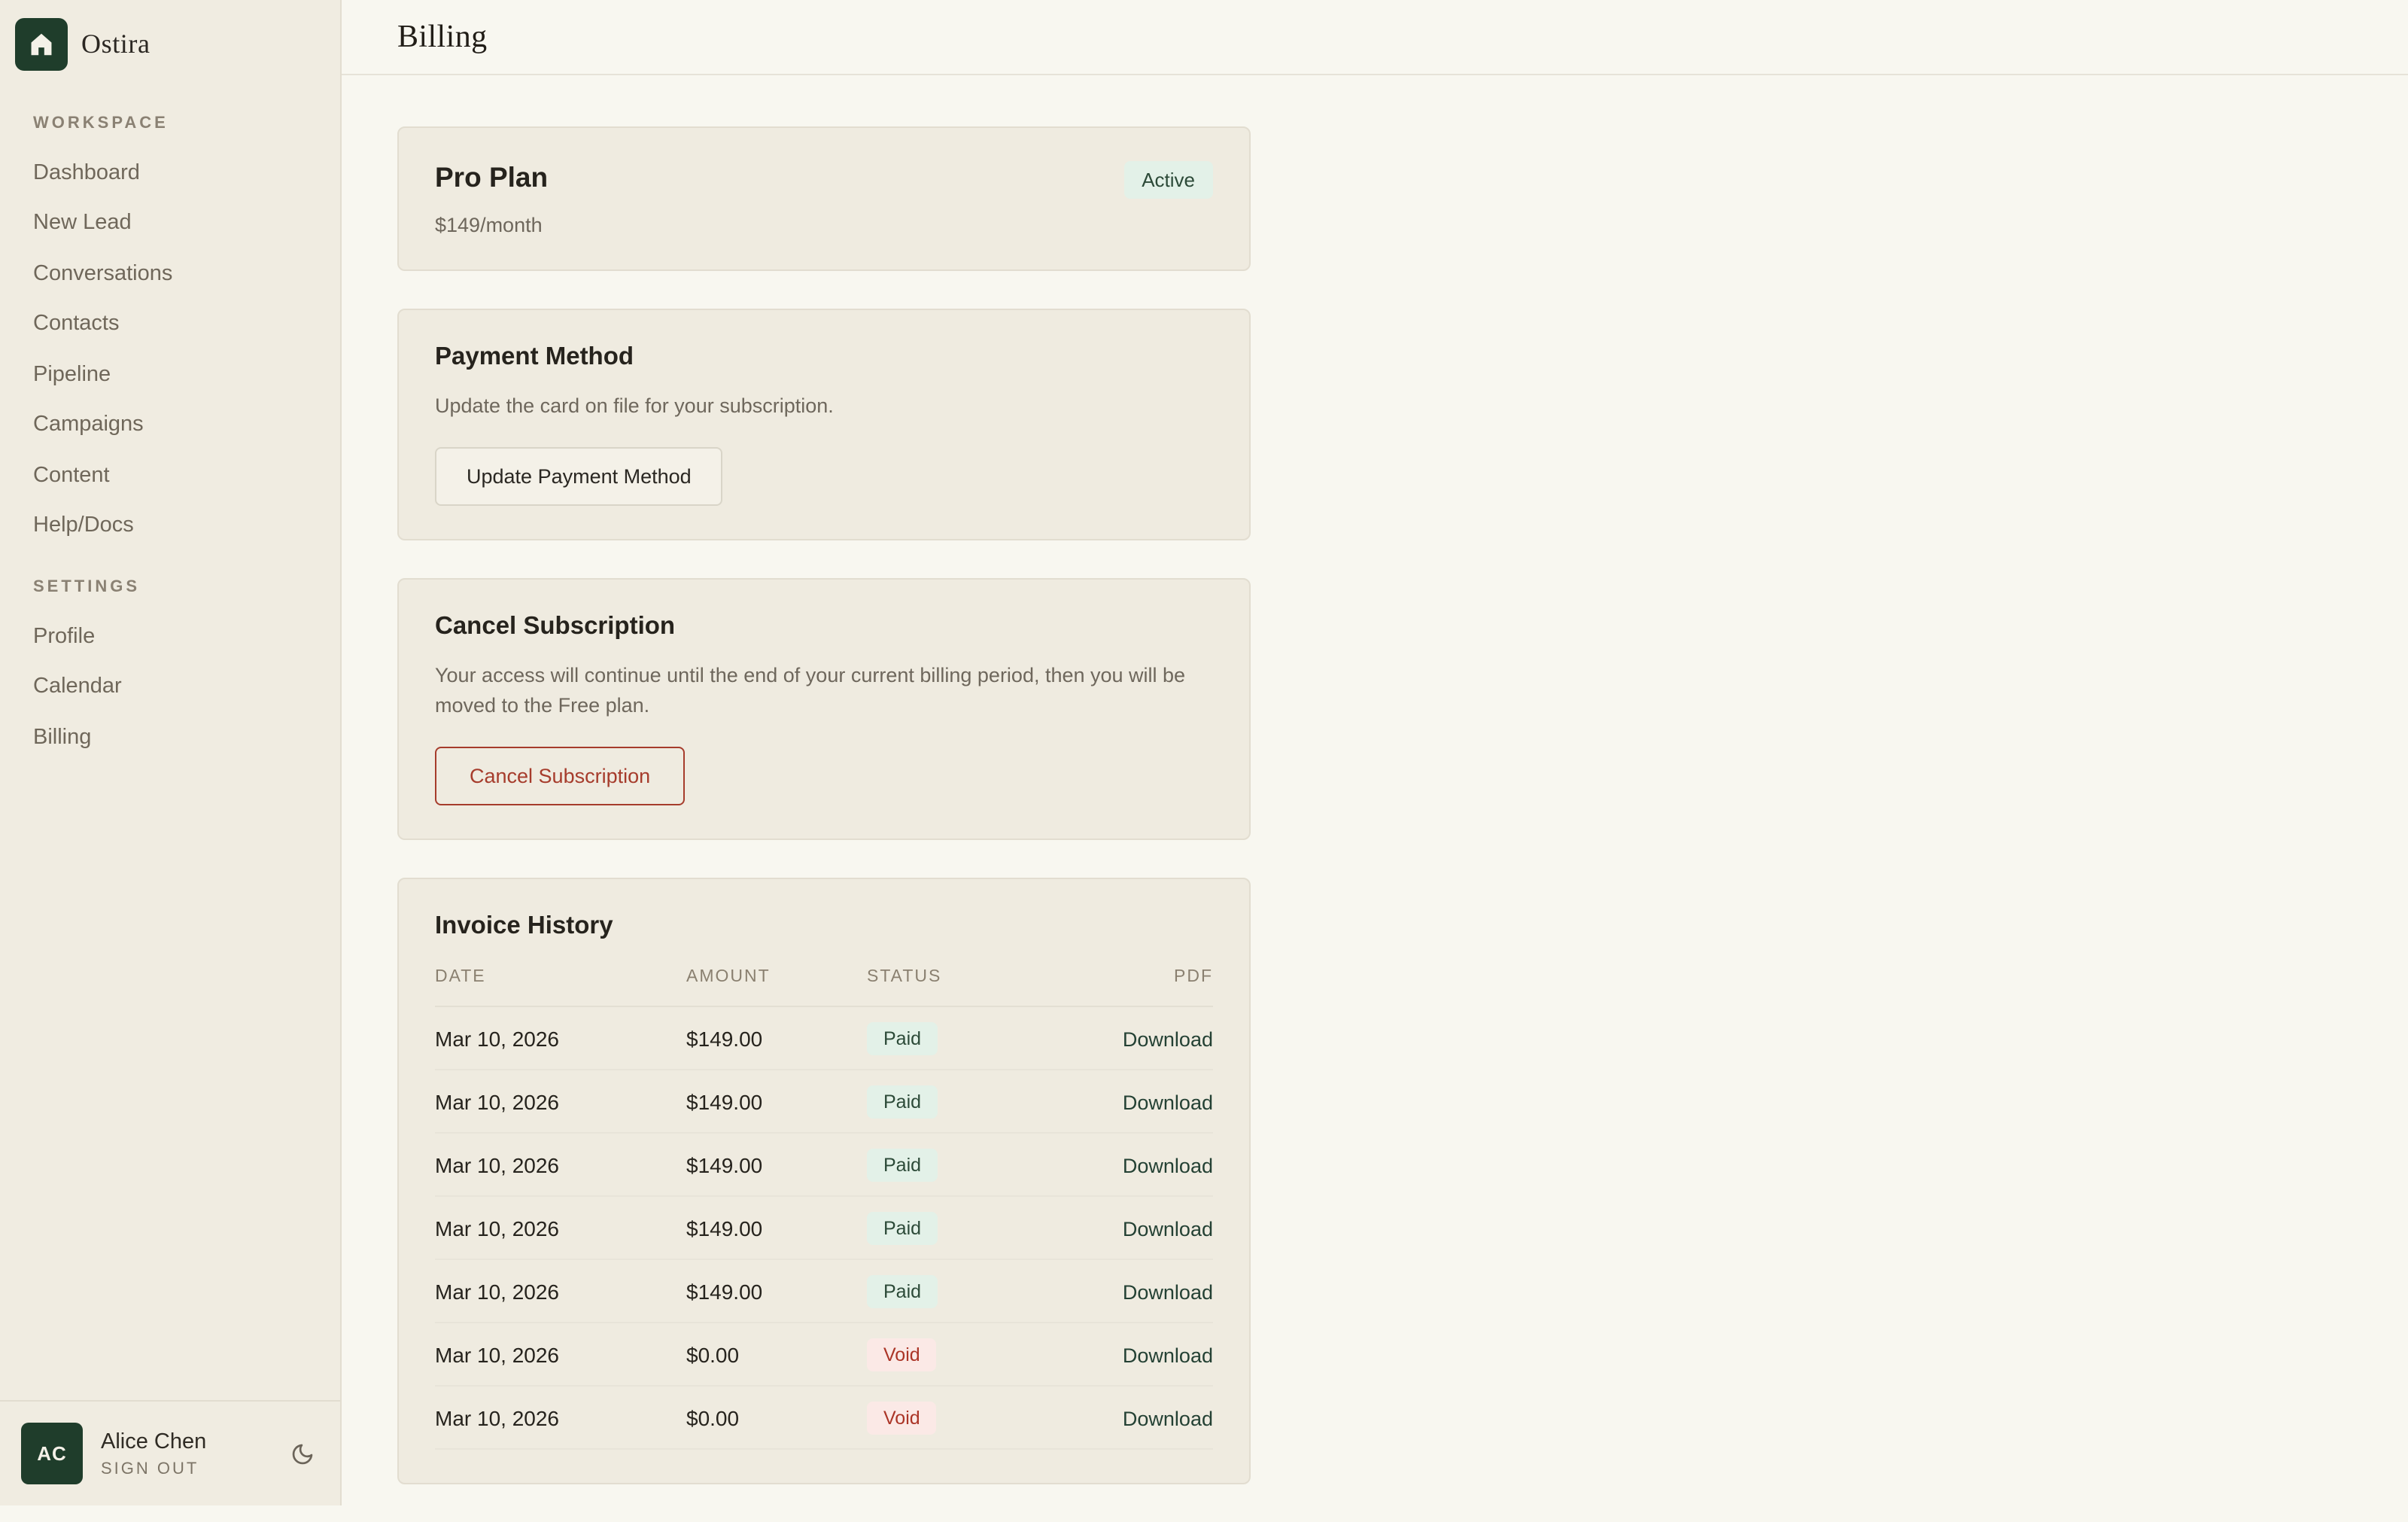  I want to click on column-header-status: STATUS, so click(904, 977).